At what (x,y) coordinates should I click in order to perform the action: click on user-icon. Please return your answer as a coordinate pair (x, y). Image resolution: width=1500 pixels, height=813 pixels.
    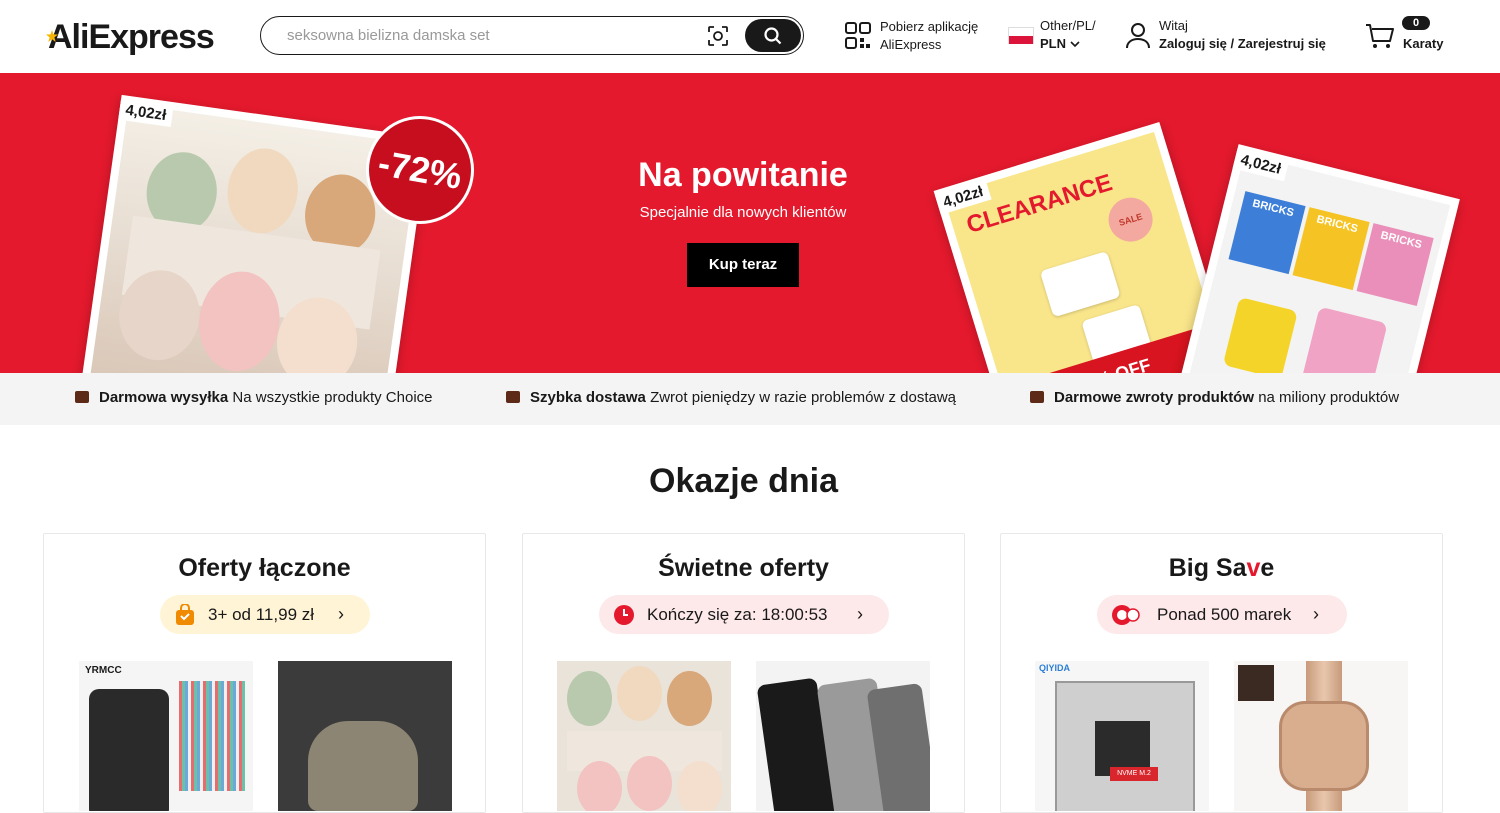
    Looking at the image, I should click on (1138, 36).